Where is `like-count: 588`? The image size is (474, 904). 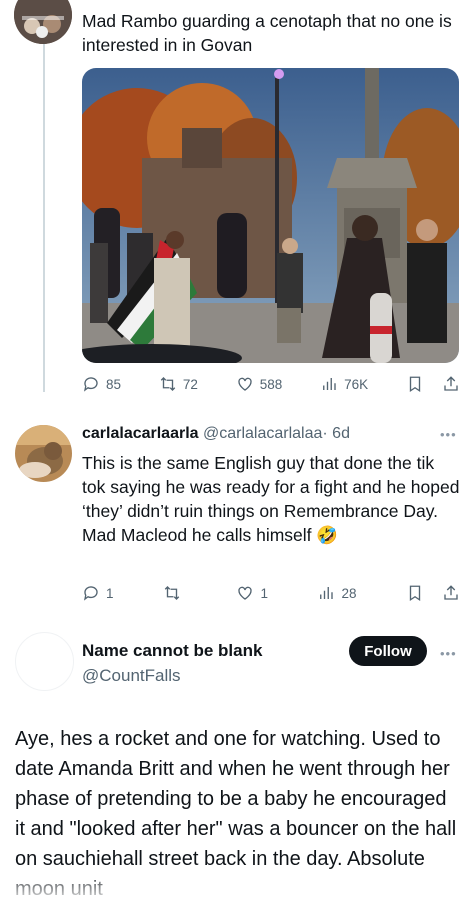
like-count: 588 is located at coordinates (271, 384).